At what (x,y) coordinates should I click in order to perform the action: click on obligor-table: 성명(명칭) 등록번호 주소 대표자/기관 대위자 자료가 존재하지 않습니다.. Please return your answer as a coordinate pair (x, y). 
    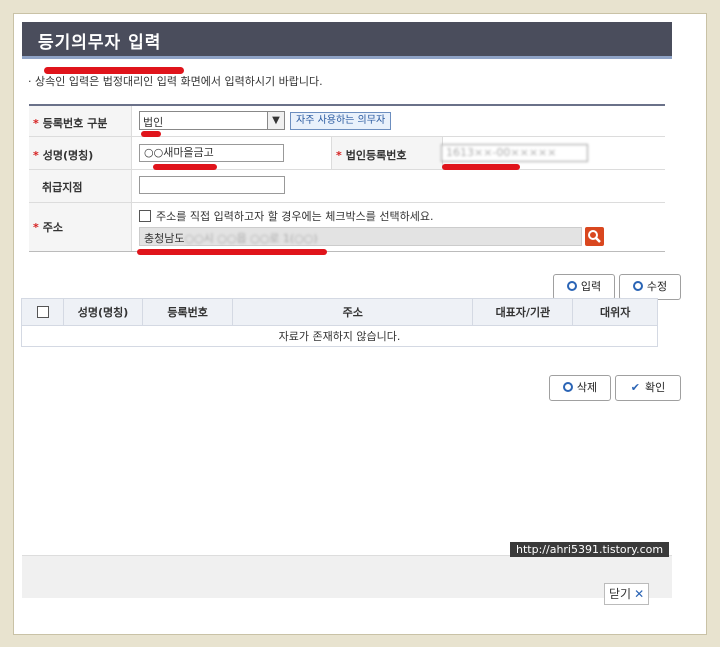
    Looking at the image, I should click on (339, 322).